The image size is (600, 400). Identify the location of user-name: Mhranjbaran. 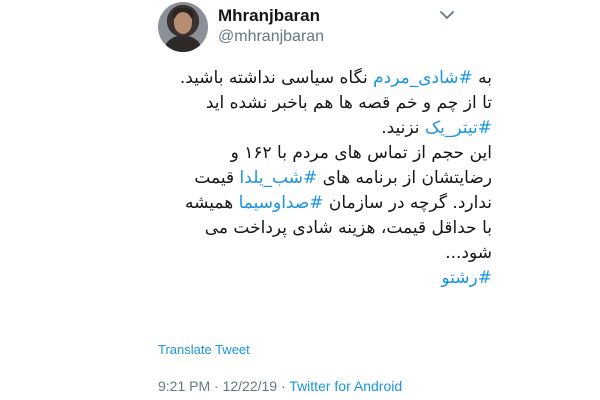
(269, 16).